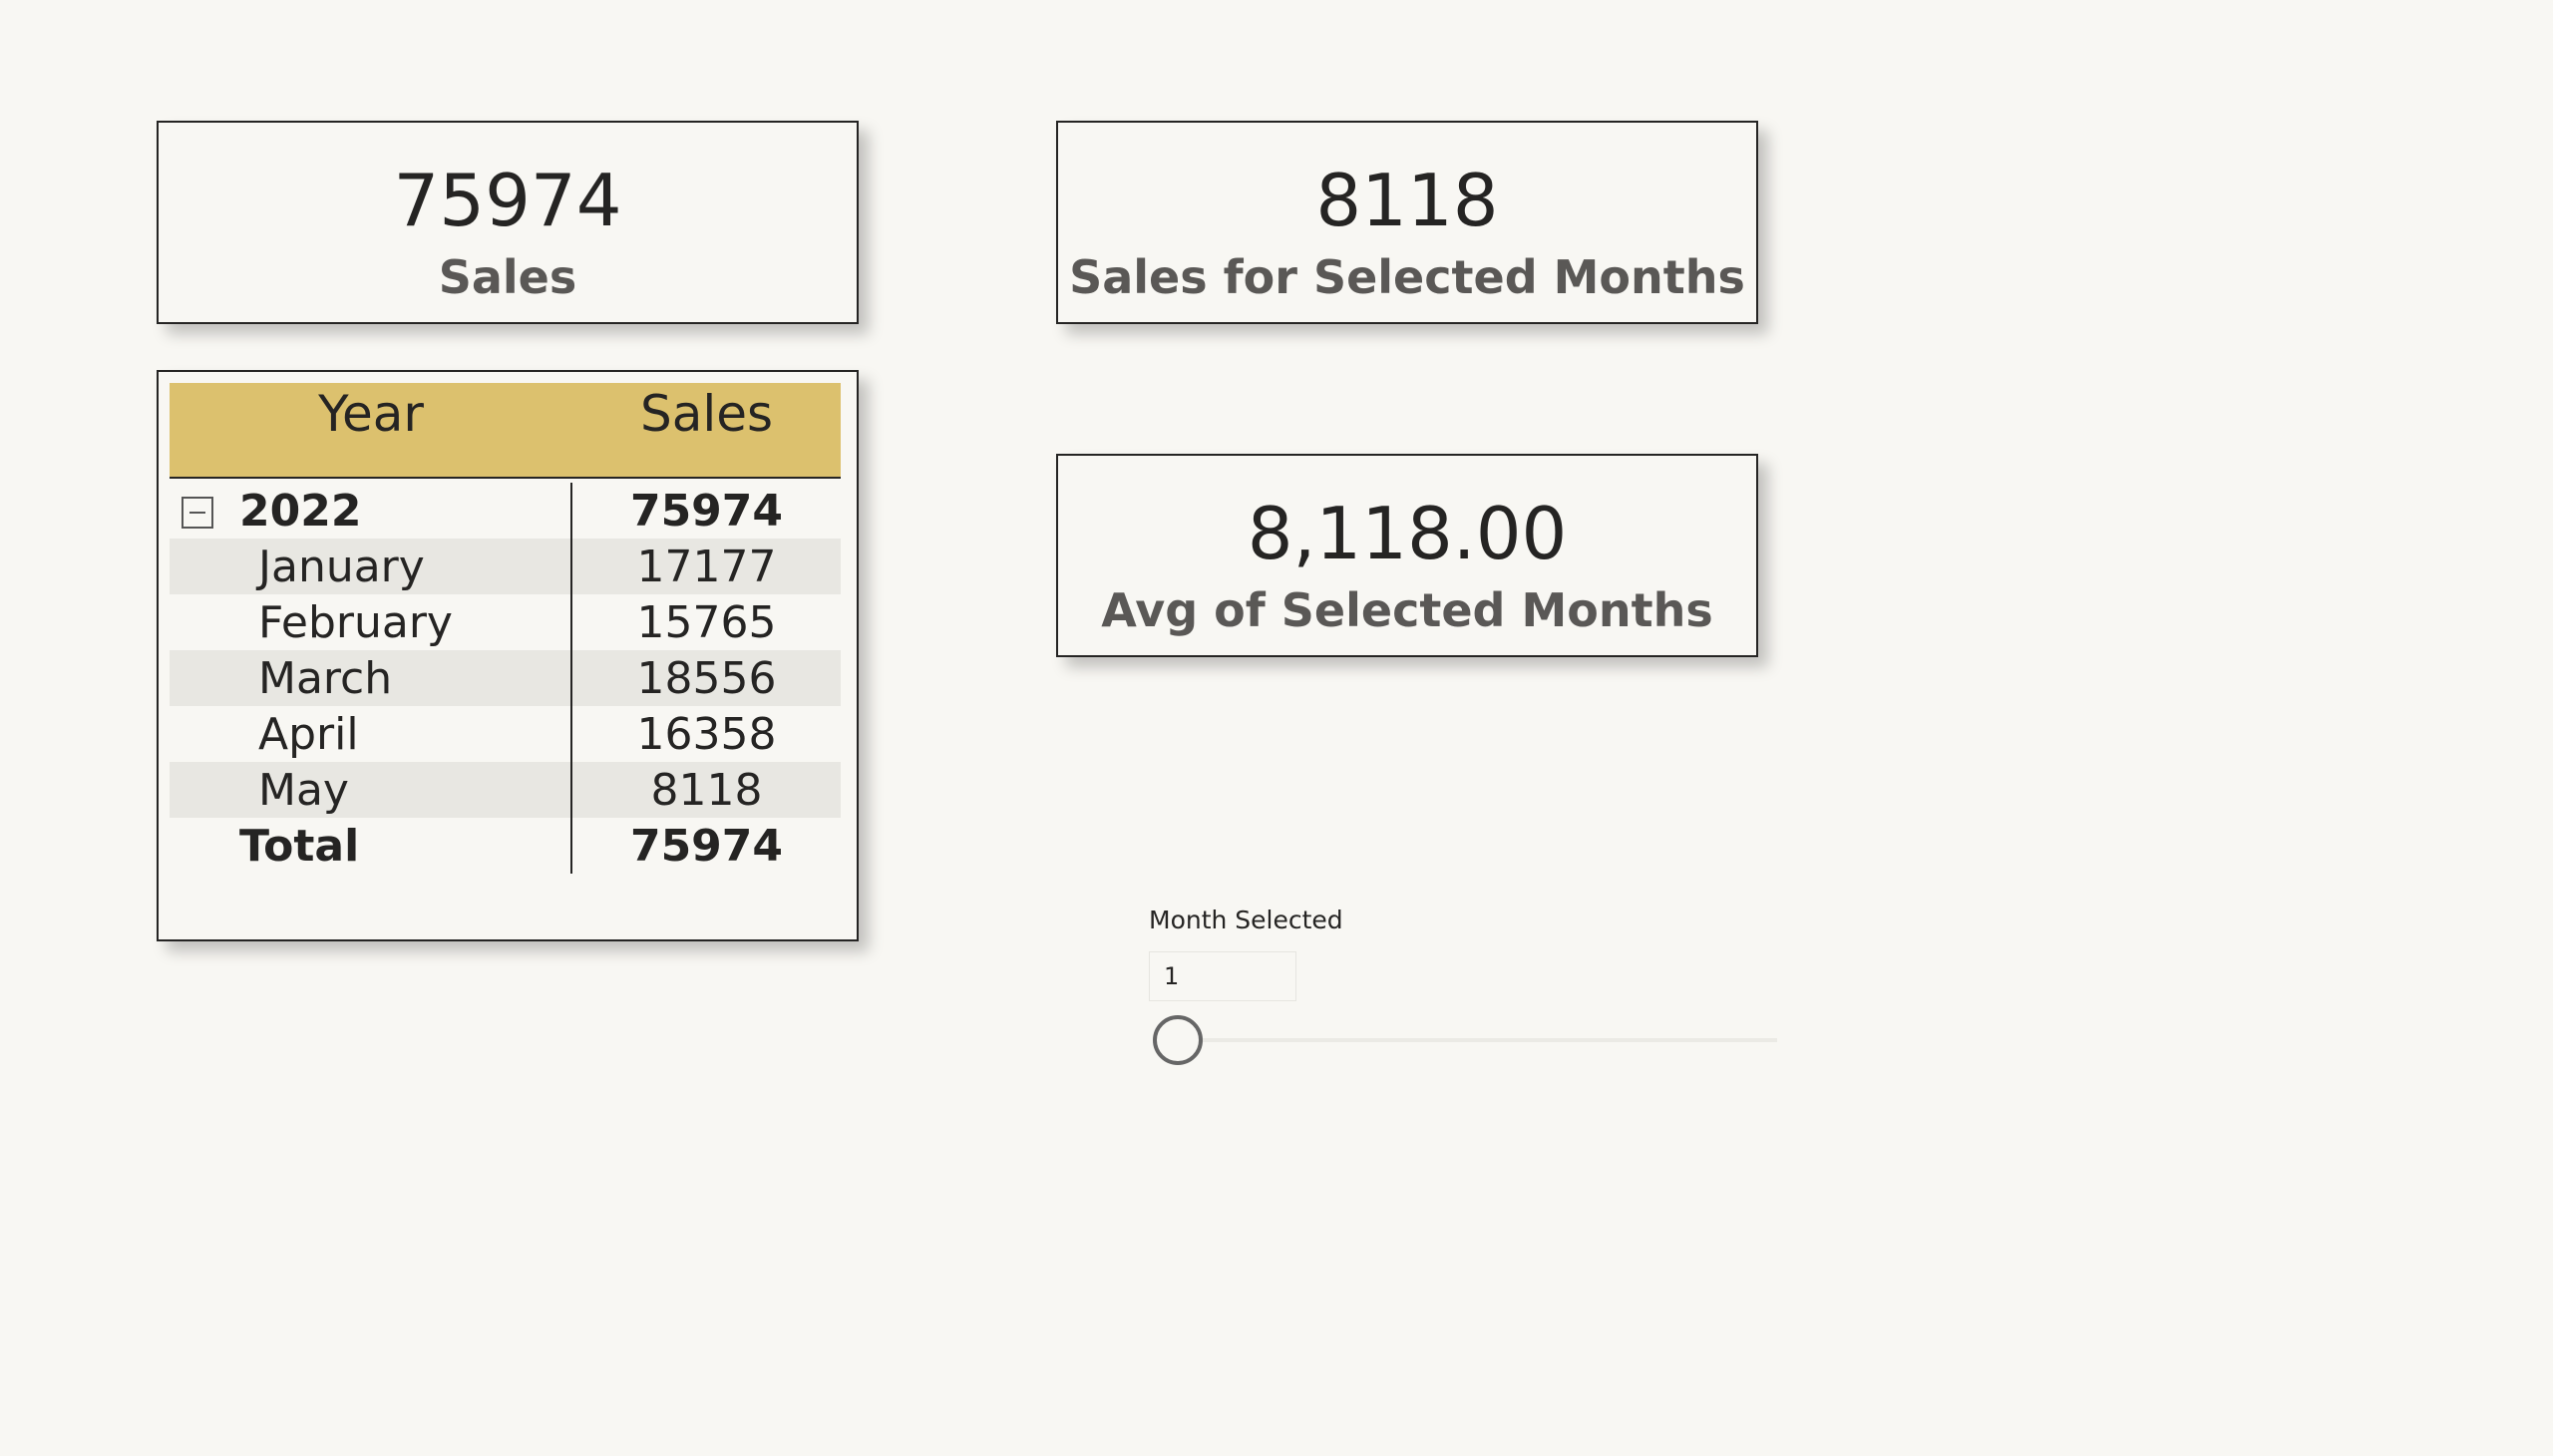 The height and width of the screenshot is (1456, 2553). I want to click on sales-card-label: Sales, so click(508, 277).